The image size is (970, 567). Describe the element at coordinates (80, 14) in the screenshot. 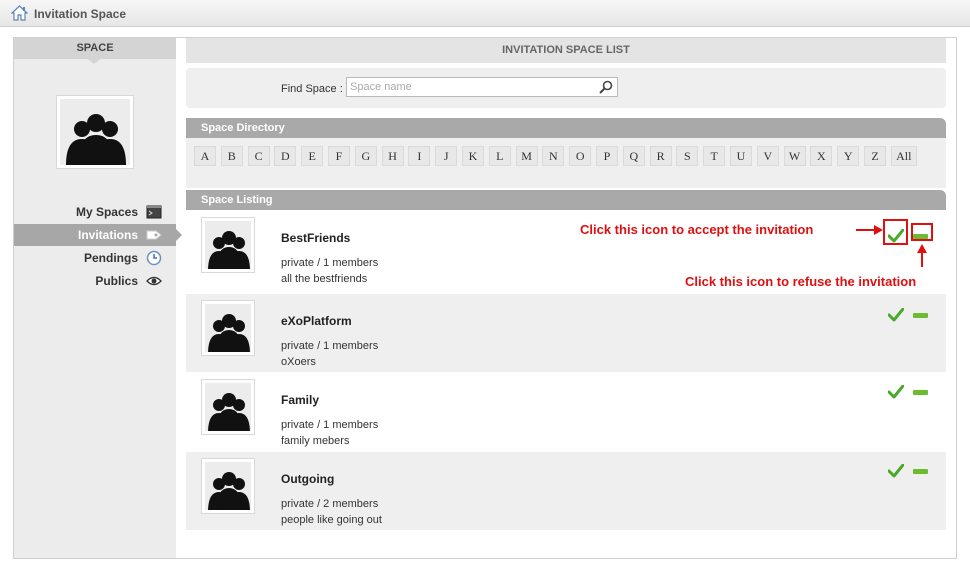

I see `window-title: Invitation Space` at that location.